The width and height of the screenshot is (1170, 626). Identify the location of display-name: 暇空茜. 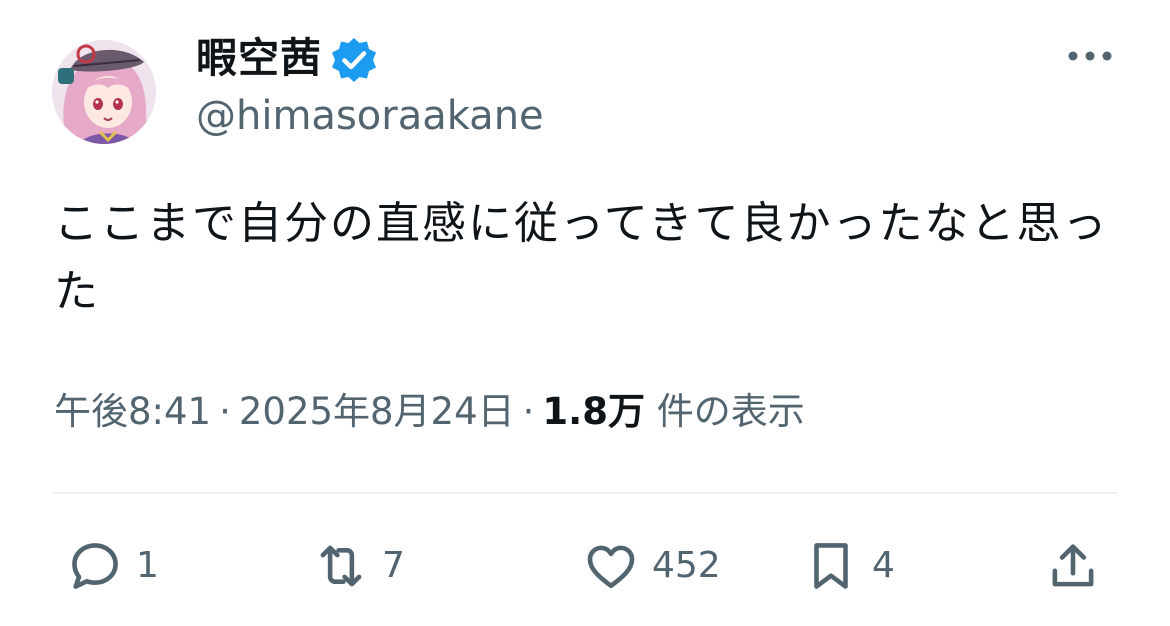
(259, 58).